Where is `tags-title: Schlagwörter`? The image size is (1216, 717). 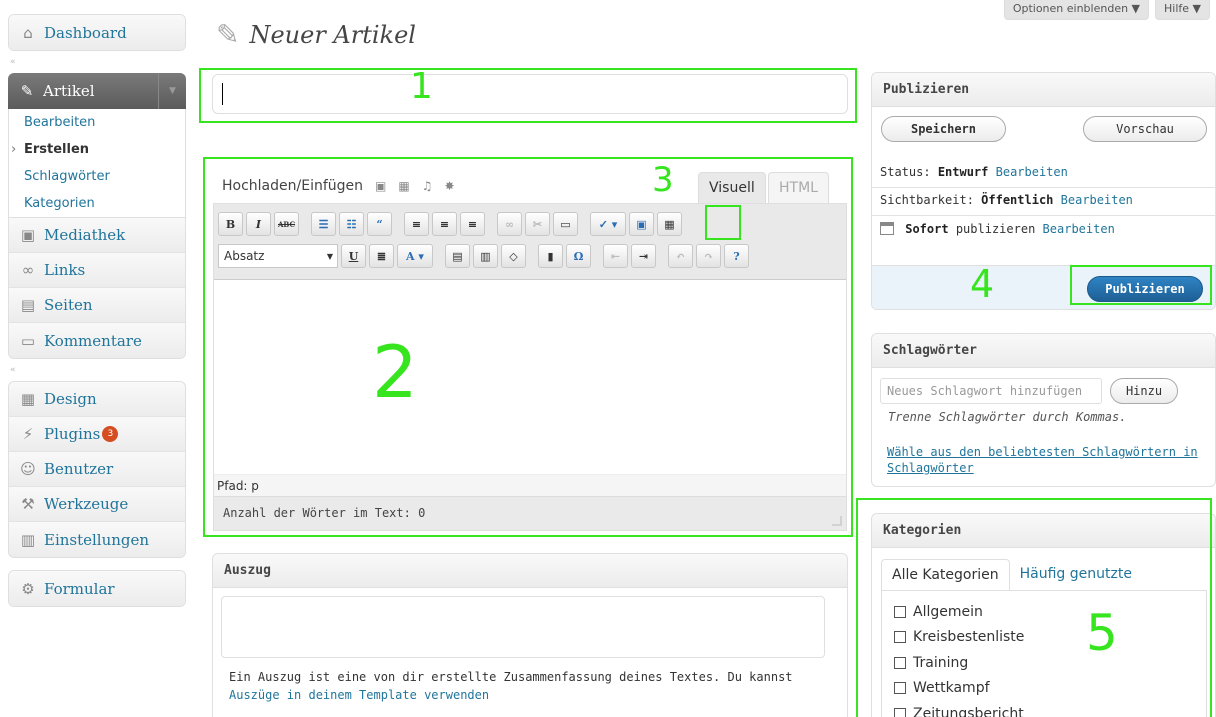
tags-title: Schlagwörter is located at coordinates (1043, 351).